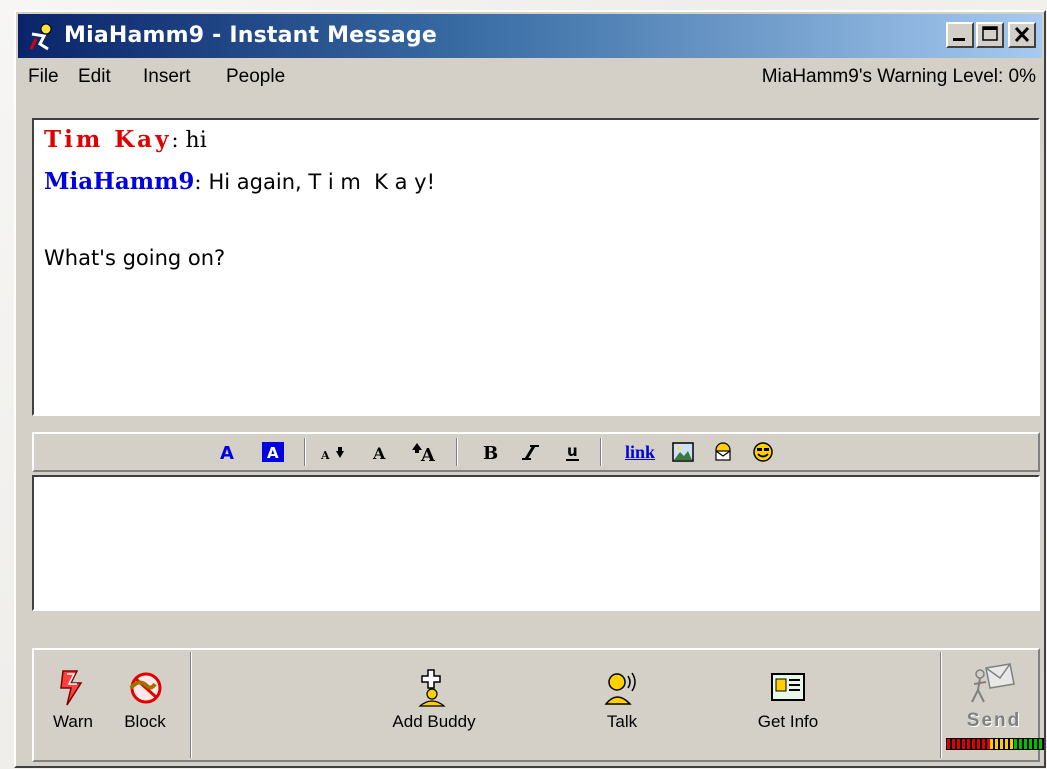 The width and height of the screenshot is (1047, 769). Describe the element at coordinates (196, 140) in the screenshot. I see `message-text: hi` at that location.